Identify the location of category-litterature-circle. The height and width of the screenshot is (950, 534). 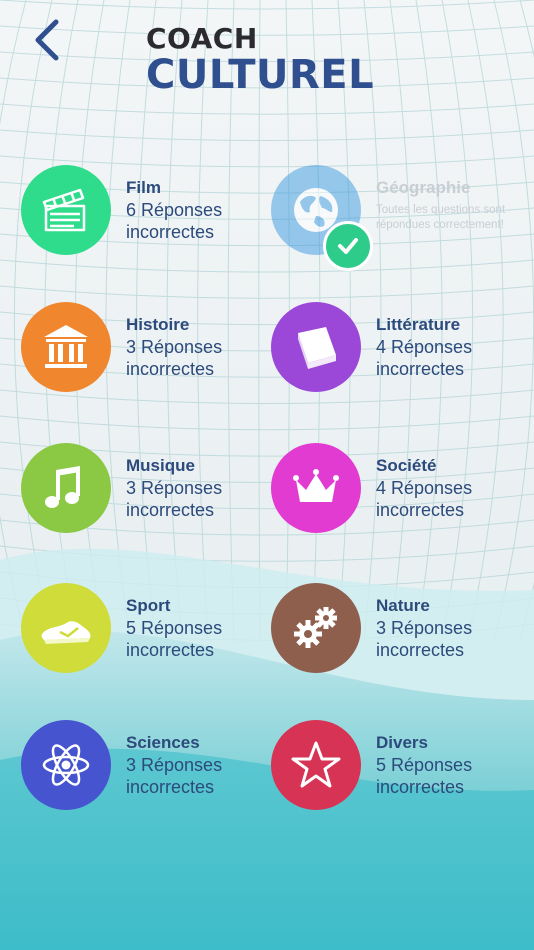
(316, 347).